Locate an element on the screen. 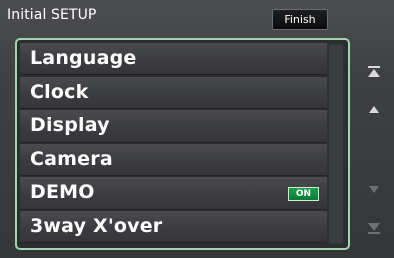  scroll-bottom-button is located at coordinates (374, 228).